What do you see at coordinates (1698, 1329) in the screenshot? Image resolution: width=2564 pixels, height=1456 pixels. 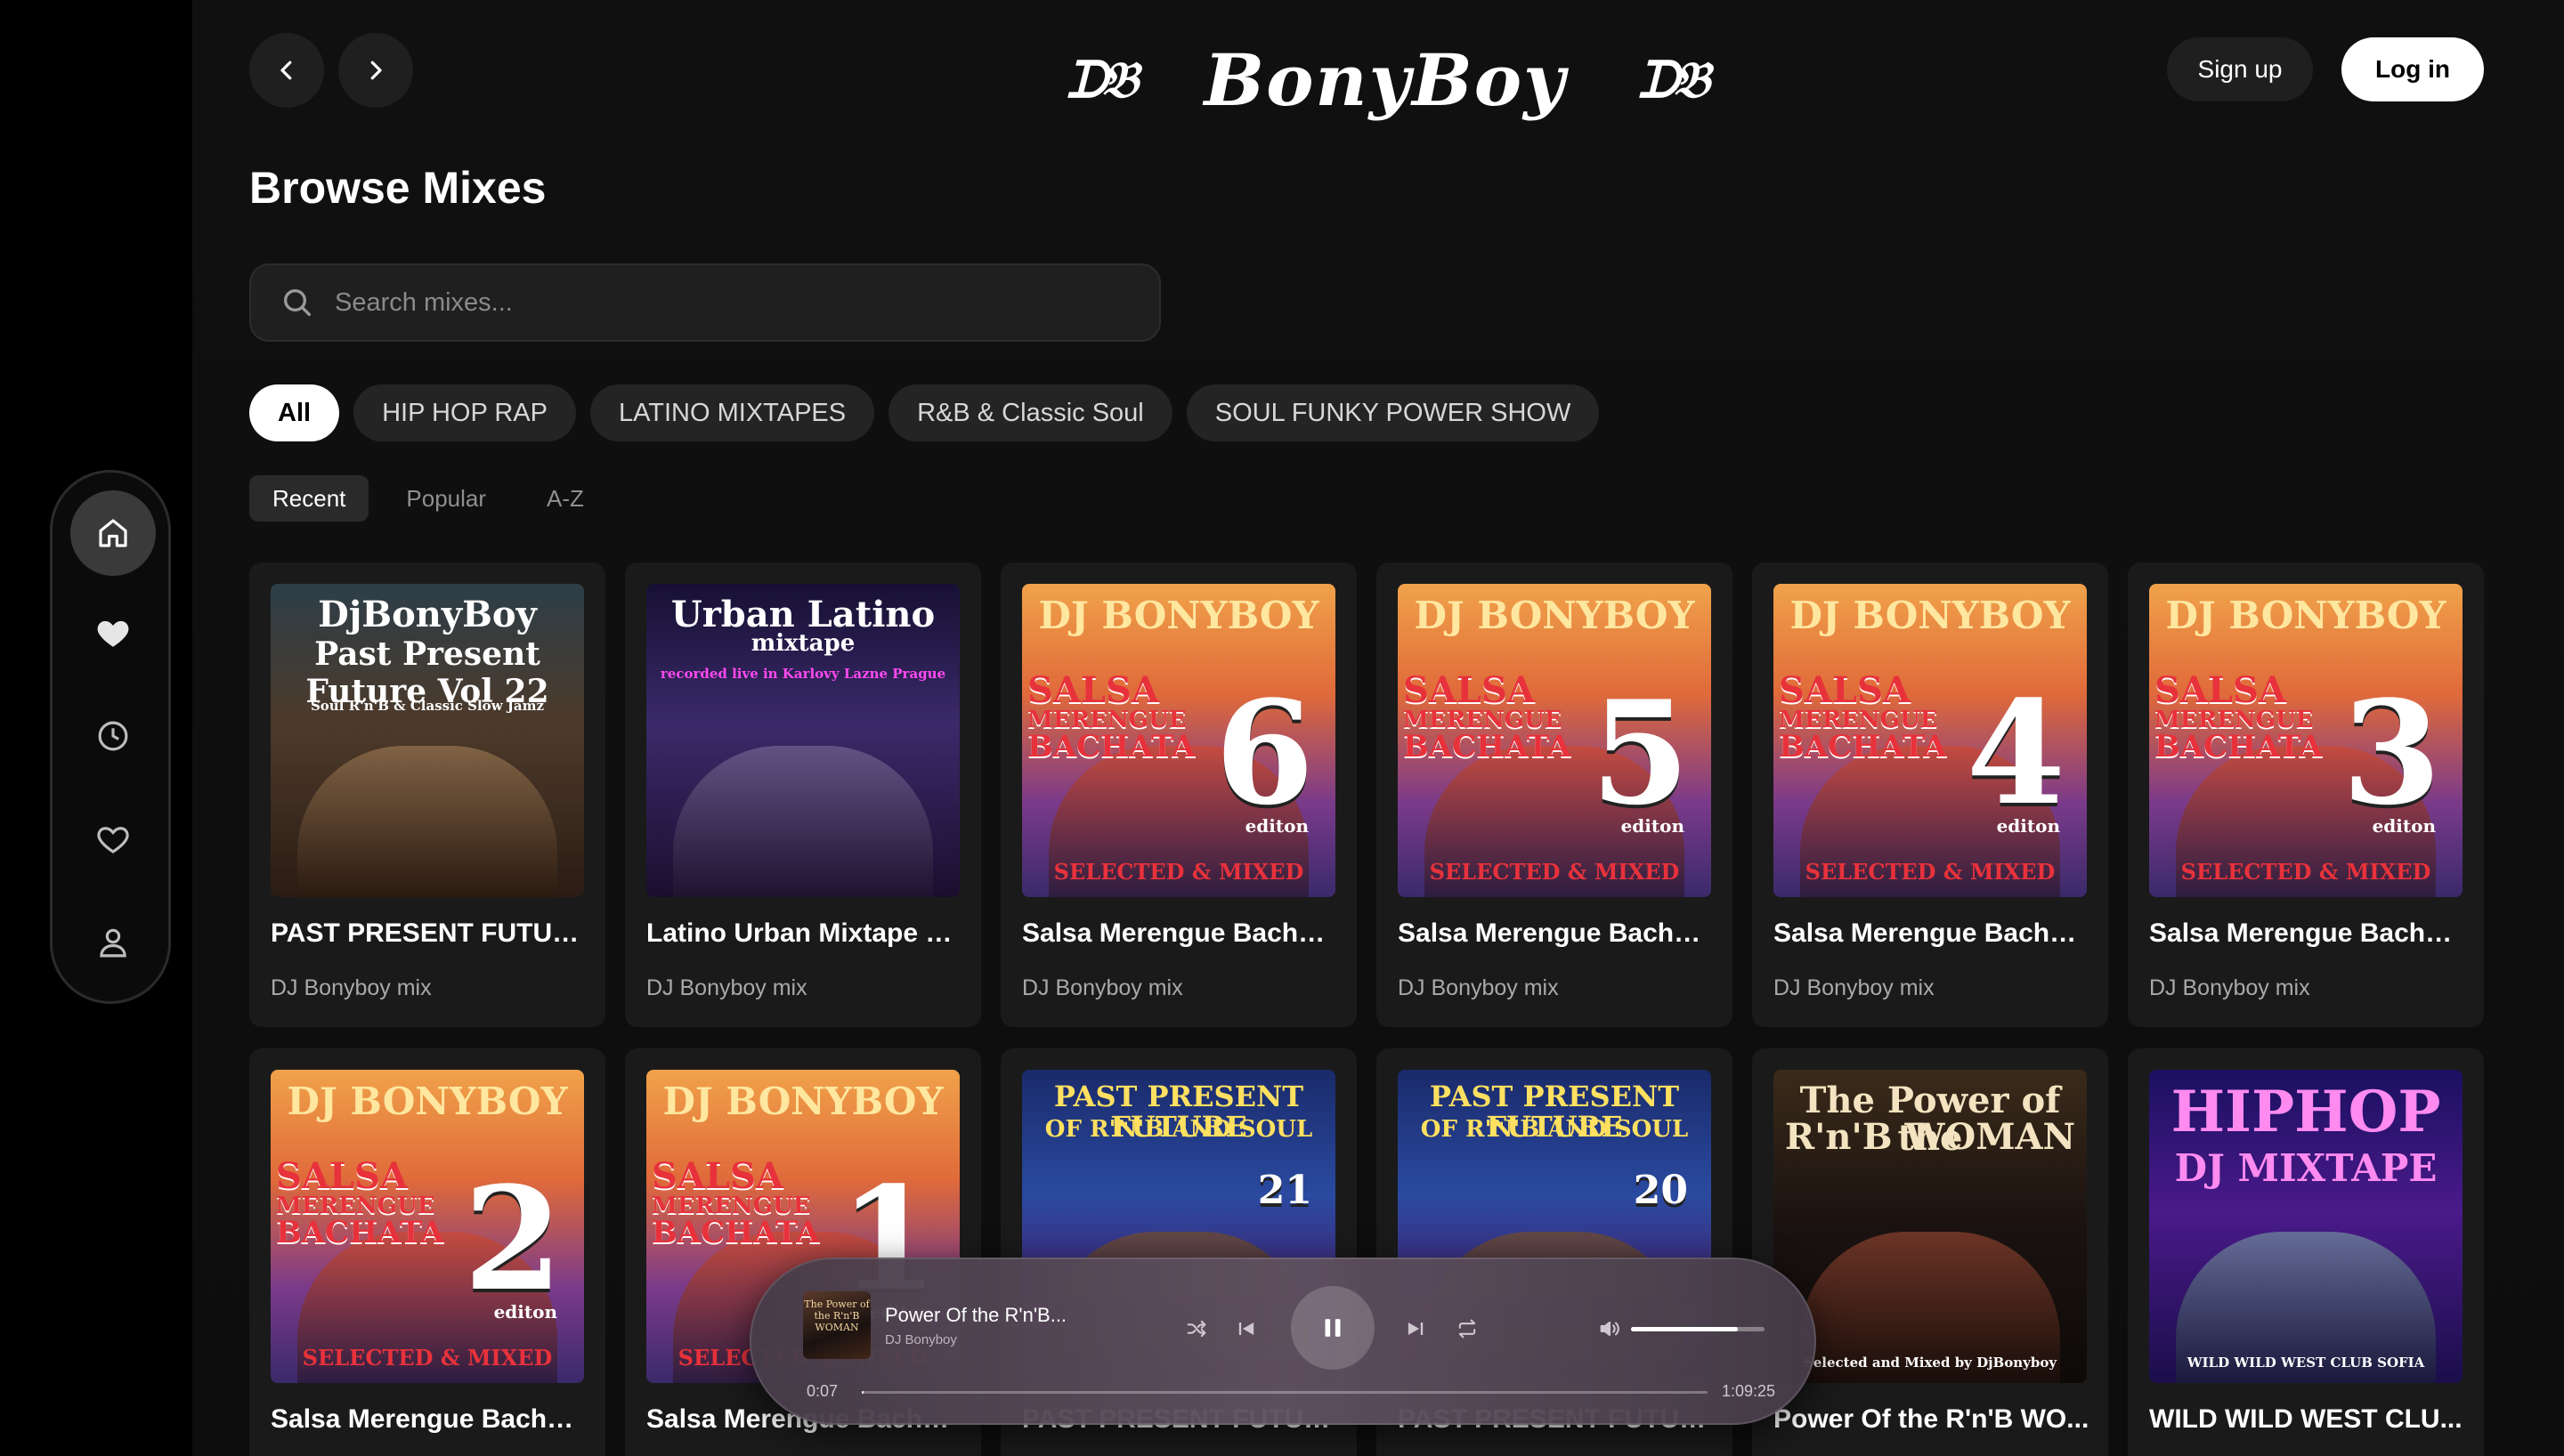 I see `volume-slider` at bounding box center [1698, 1329].